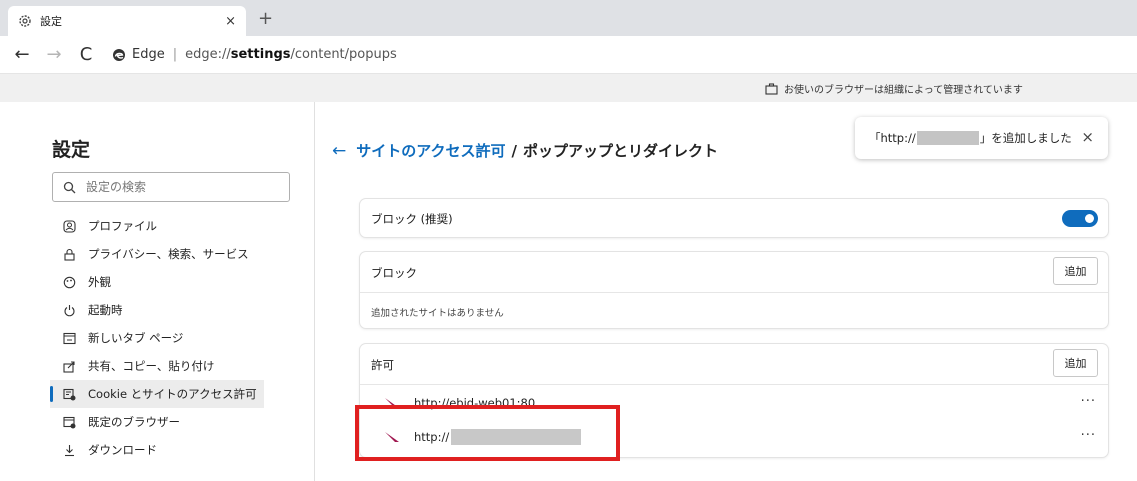  What do you see at coordinates (69, 366) in the screenshot?
I see `share-icon` at bounding box center [69, 366].